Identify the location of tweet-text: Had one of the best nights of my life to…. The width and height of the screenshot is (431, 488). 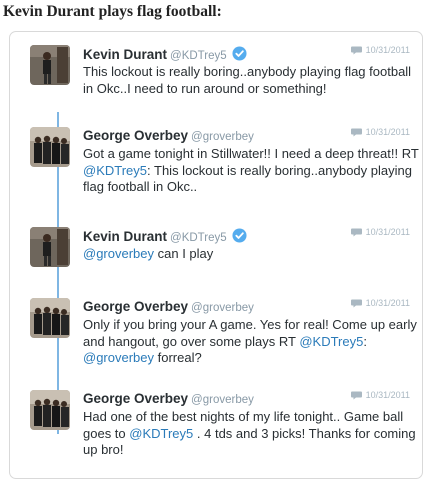
(249, 433).